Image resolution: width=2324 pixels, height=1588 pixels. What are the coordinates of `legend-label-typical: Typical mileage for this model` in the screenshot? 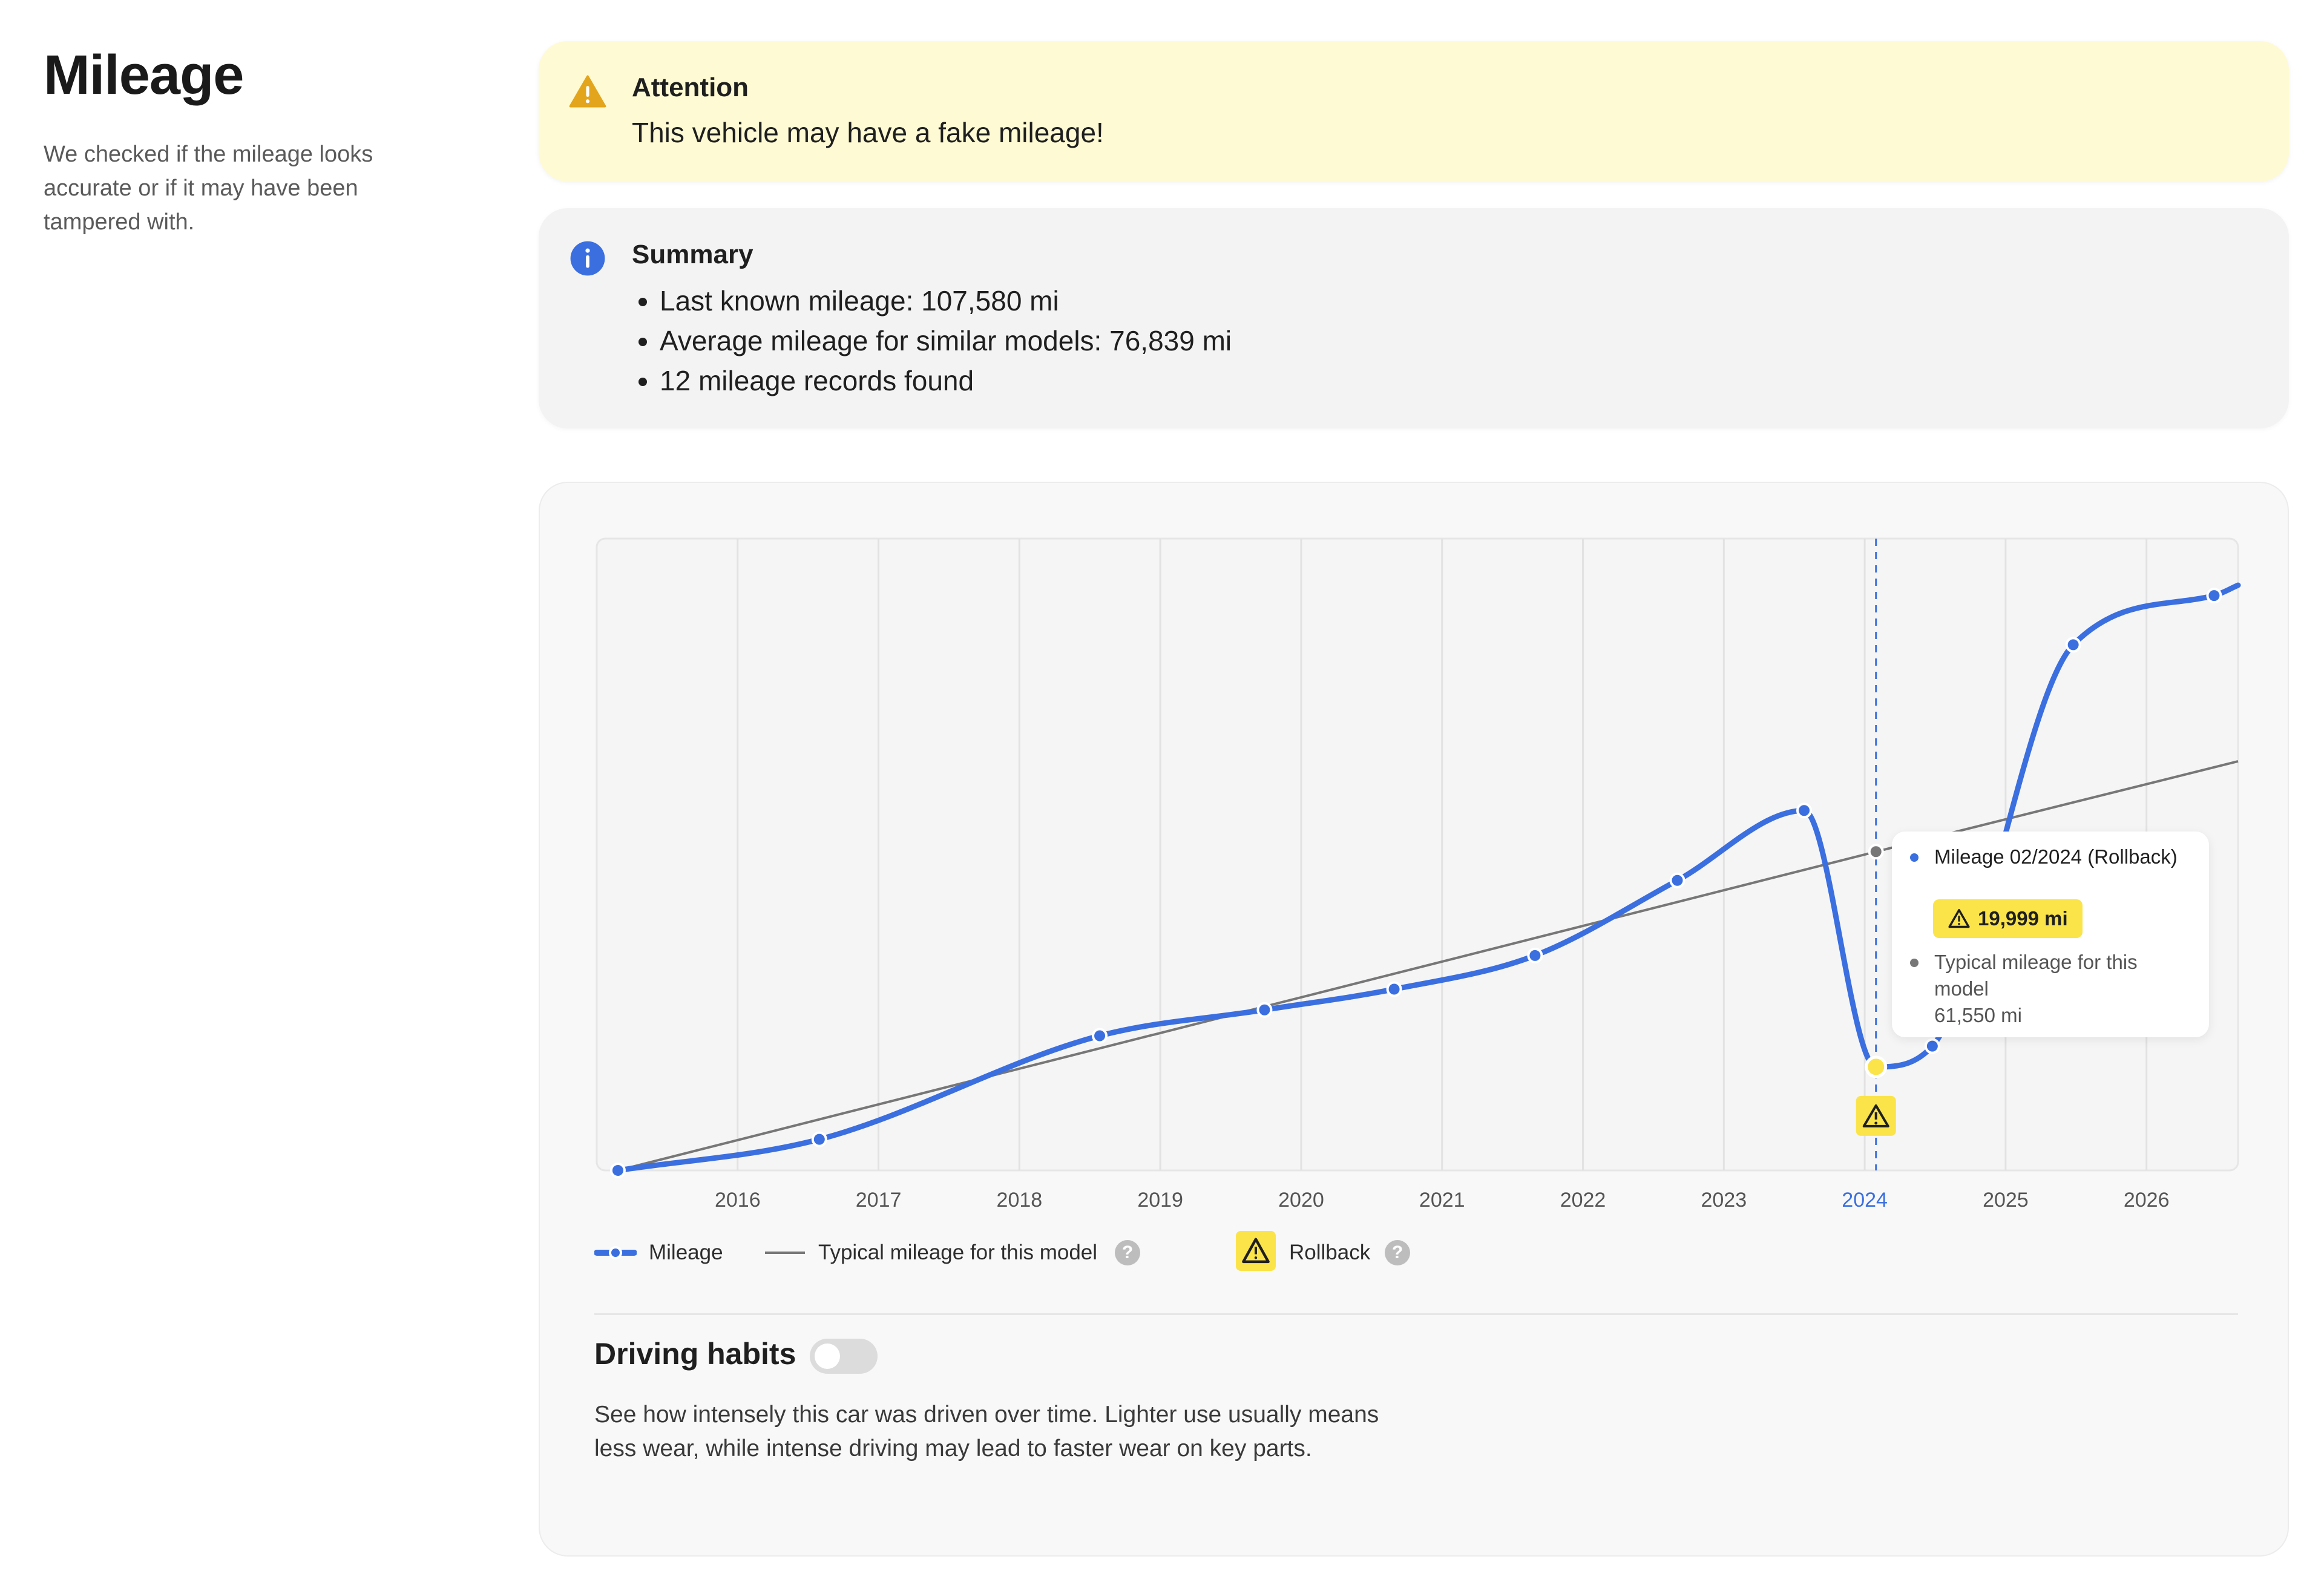 It's located at (958, 1253).